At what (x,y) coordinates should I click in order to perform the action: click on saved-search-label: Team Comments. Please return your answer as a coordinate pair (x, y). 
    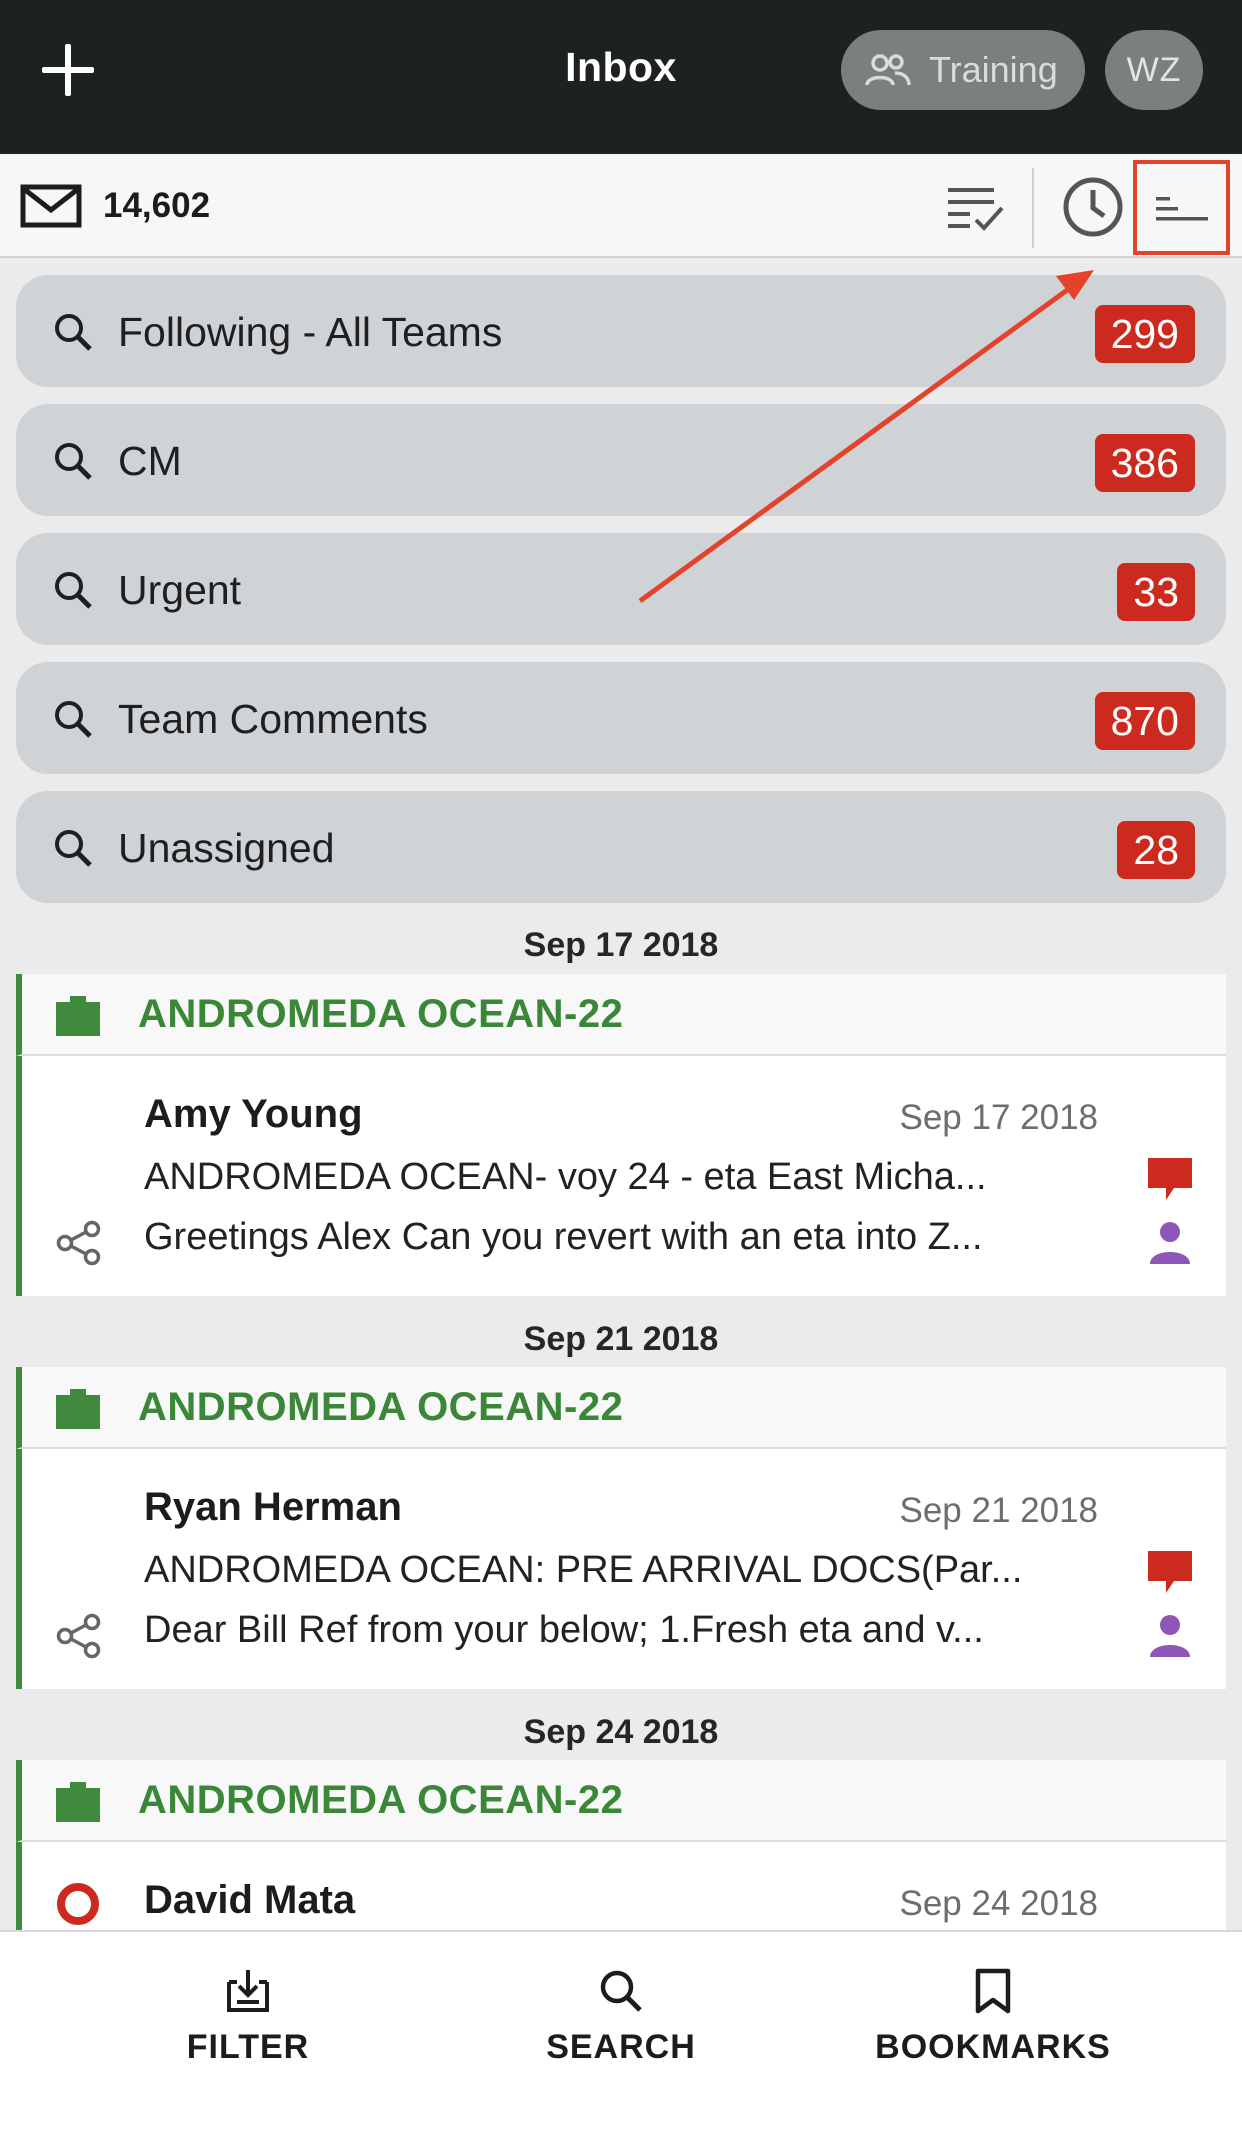
    Looking at the image, I should click on (273, 719).